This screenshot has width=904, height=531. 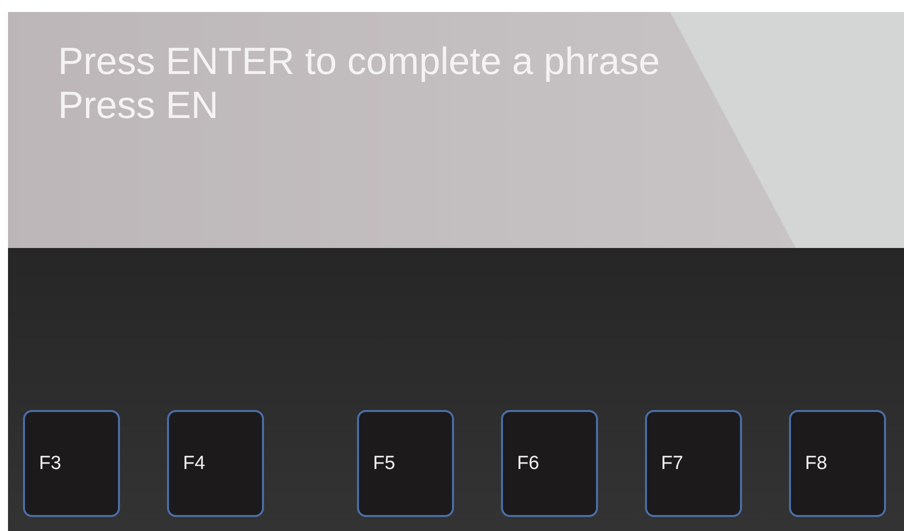 I want to click on function-key: F5, so click(x=405, y=463).